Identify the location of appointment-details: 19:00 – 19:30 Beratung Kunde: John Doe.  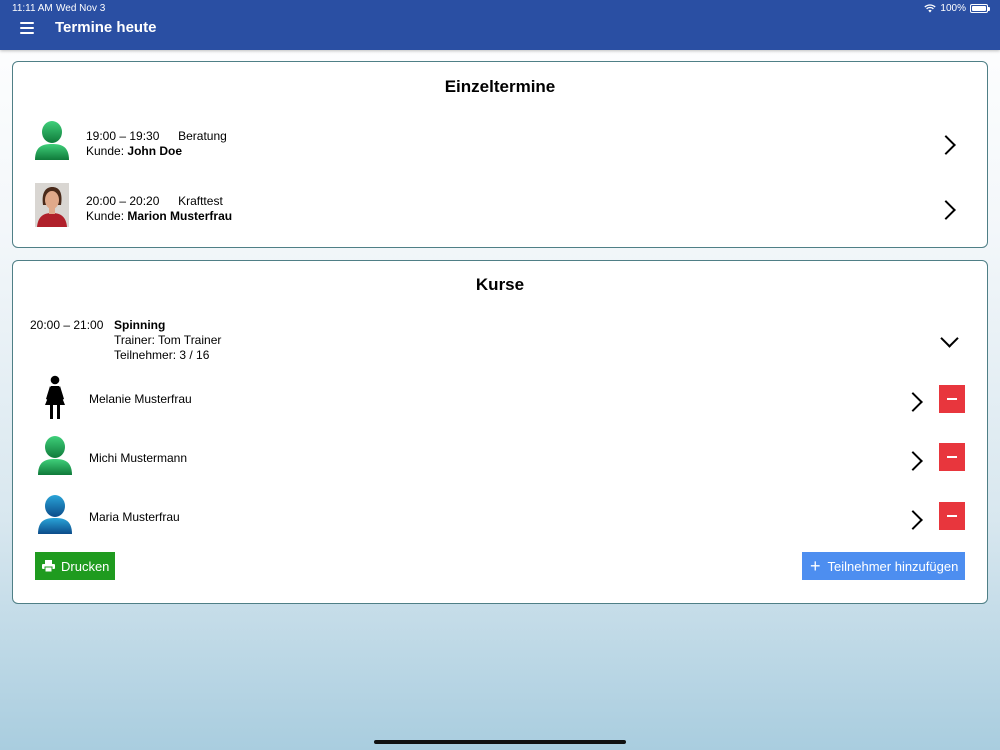
(156, 144).